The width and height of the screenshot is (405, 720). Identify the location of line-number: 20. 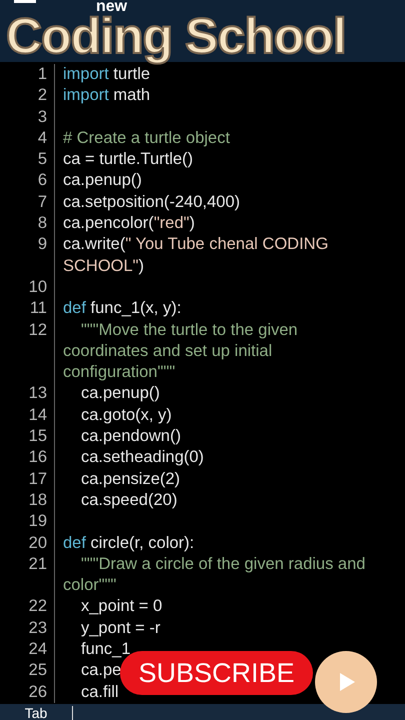
(38, 543).